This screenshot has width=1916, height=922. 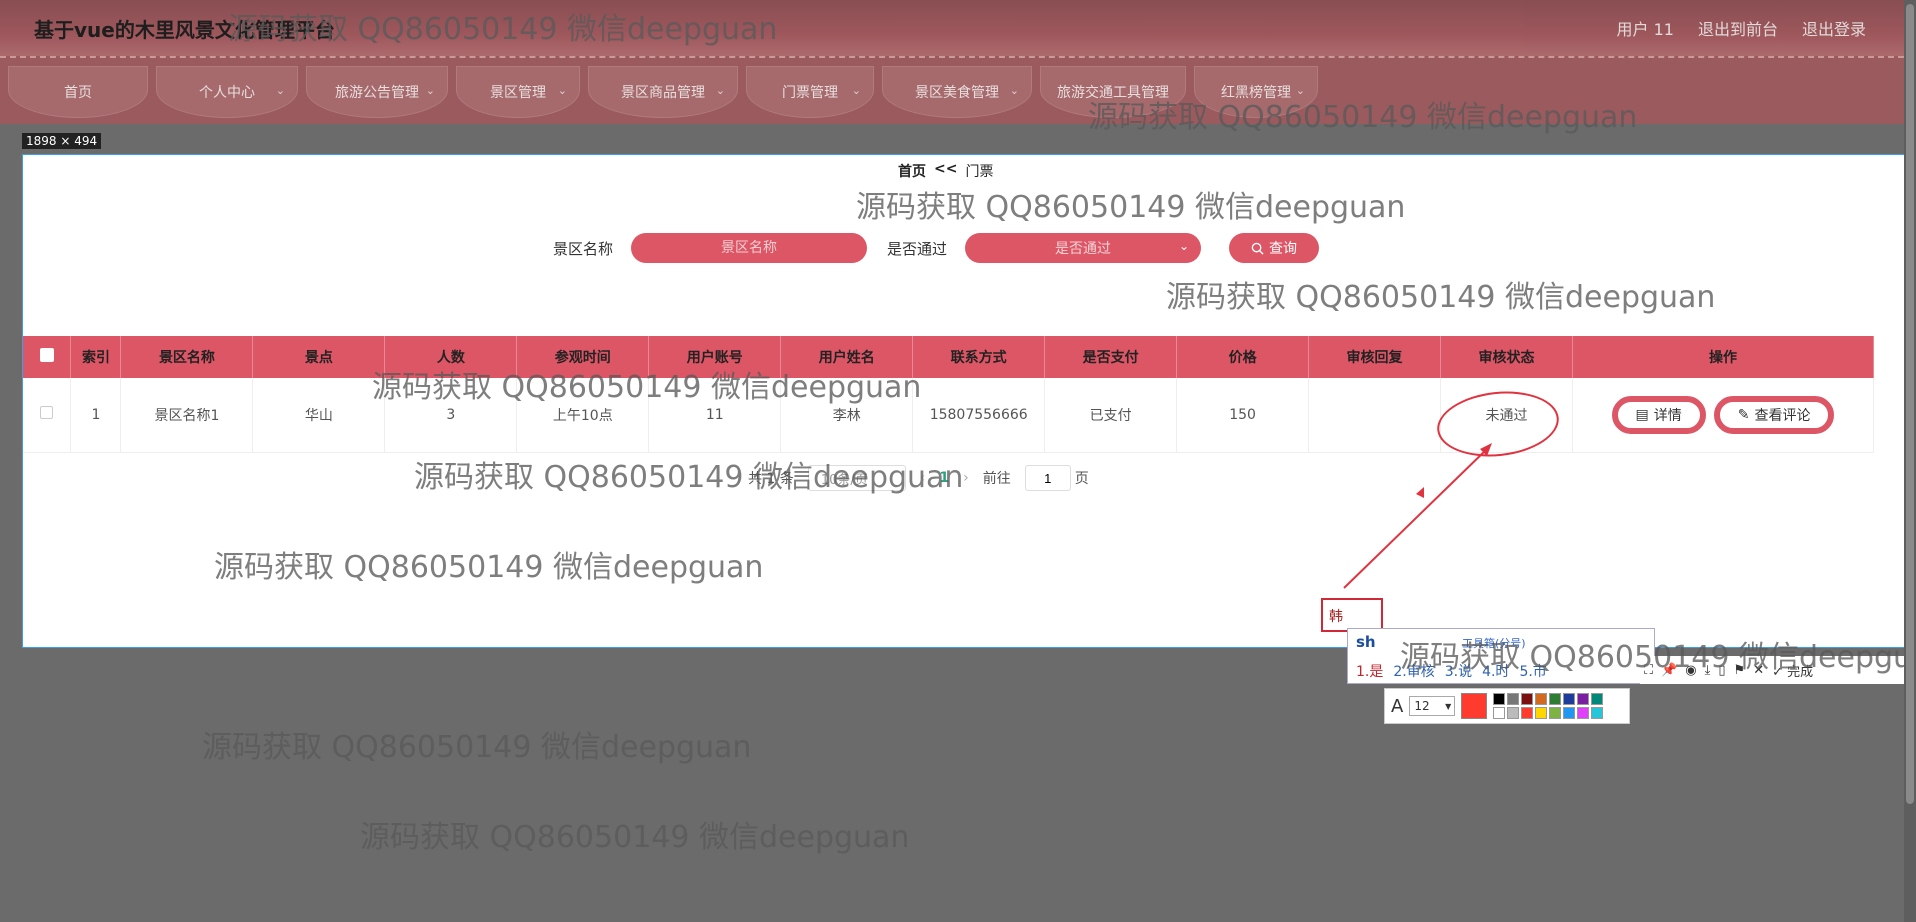 What do you see at coordinates (1474, 706) in the screenshot?
I see `current-color-swatch` at bounding box center [1474, 706].